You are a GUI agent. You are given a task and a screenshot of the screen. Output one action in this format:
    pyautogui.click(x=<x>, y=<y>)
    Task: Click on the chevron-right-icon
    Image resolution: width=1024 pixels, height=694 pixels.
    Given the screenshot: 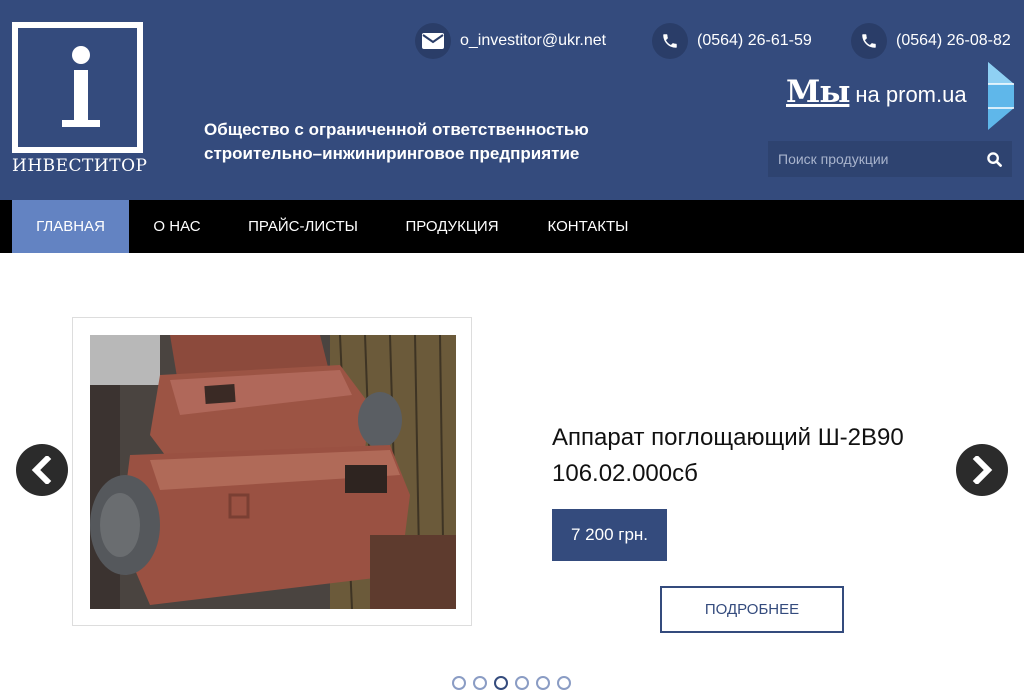 What is the action you would take?
    pyautogui.click(x=982, y=470)
    